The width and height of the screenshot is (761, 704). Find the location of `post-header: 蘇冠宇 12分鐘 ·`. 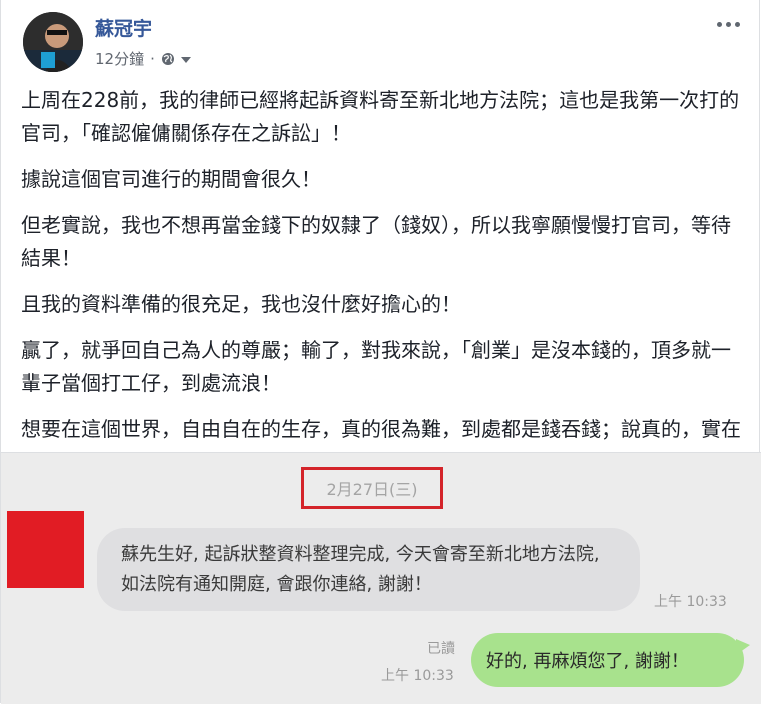

post-header: 蘇冠宇 12分鐘 · is located at coordinates (383, 42).